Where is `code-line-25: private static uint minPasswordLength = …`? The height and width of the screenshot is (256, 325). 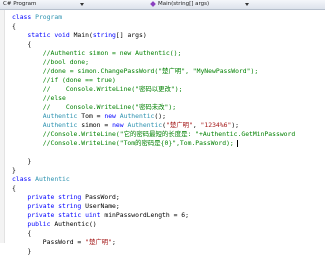
code-line-25: private static uint minPasswordLength = … is located at coordinates (100, 215).